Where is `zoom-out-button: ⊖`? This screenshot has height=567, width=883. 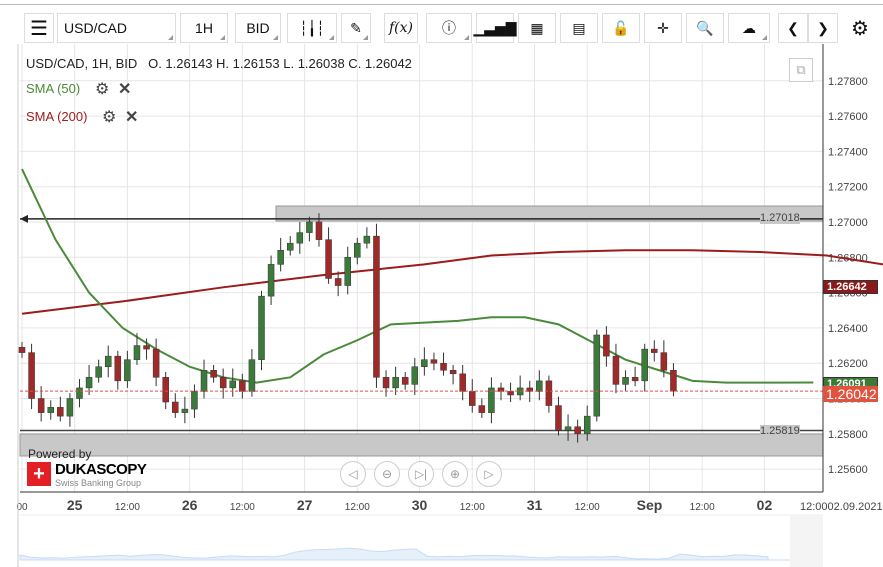
zoom-out-button: ⊖ is located at coordinates (387, 474).